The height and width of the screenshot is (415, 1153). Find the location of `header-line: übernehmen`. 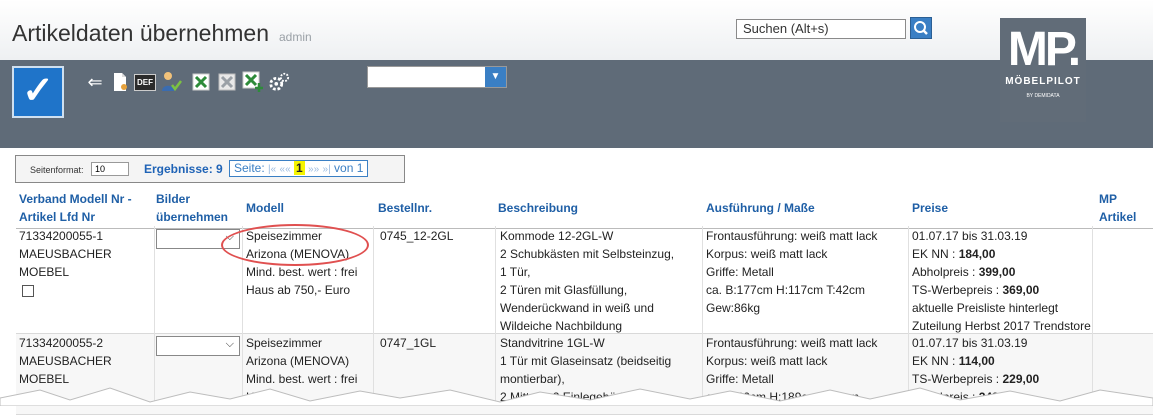

header-line: übernehmen is located at coordinates (192, 217).